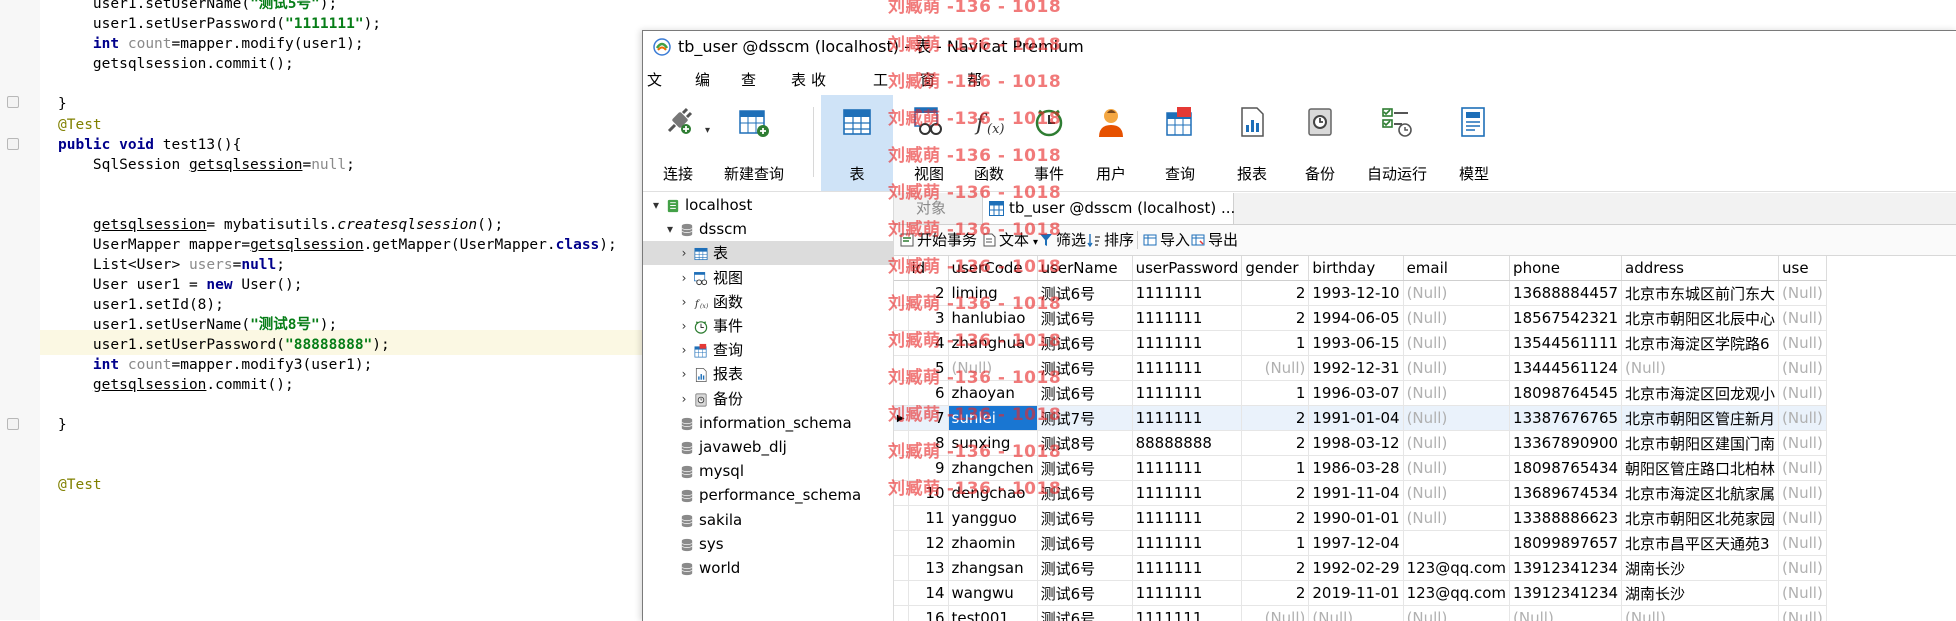 Image resolution: width=1956 pixels, height=621 pixels. I want to click on table-cell: 1990-01-01, so click(1356, 518).